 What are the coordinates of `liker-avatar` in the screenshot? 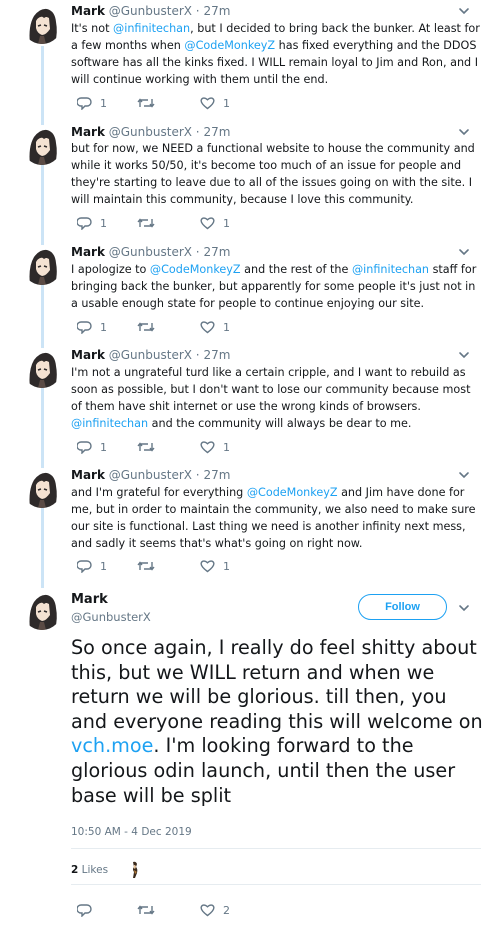 It's located at (135, 870).